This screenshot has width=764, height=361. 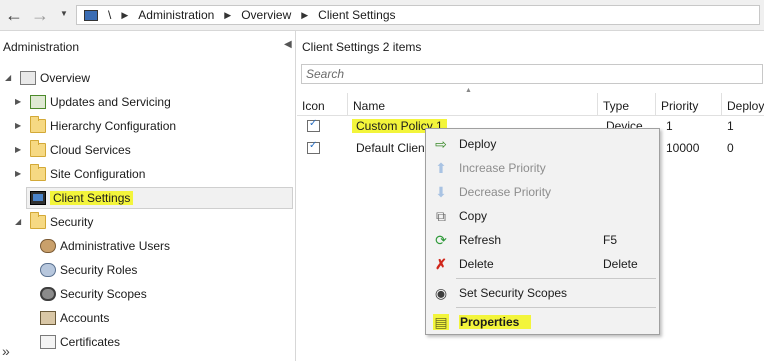 I want to click on lock-icon, so click(x=48, y=294).